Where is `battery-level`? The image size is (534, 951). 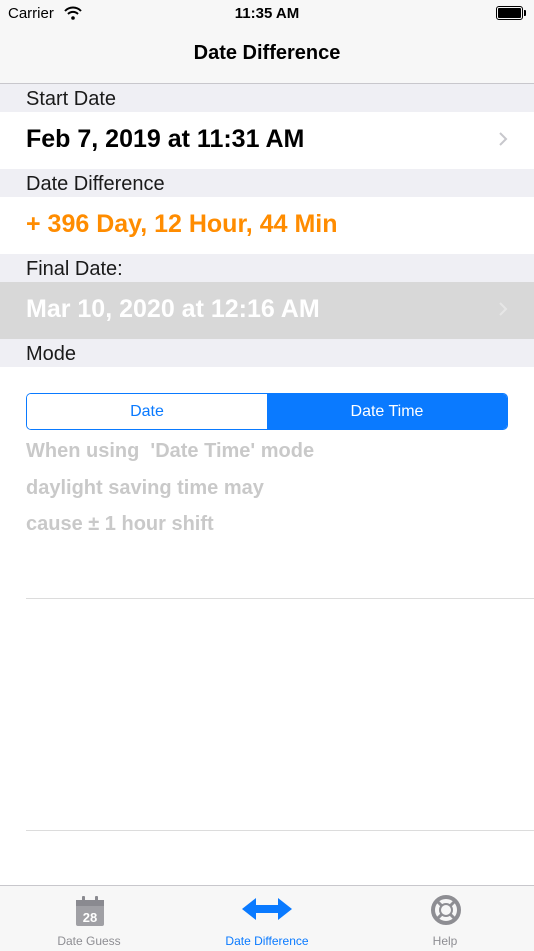
battery-level is located at coordinates (509, 13).